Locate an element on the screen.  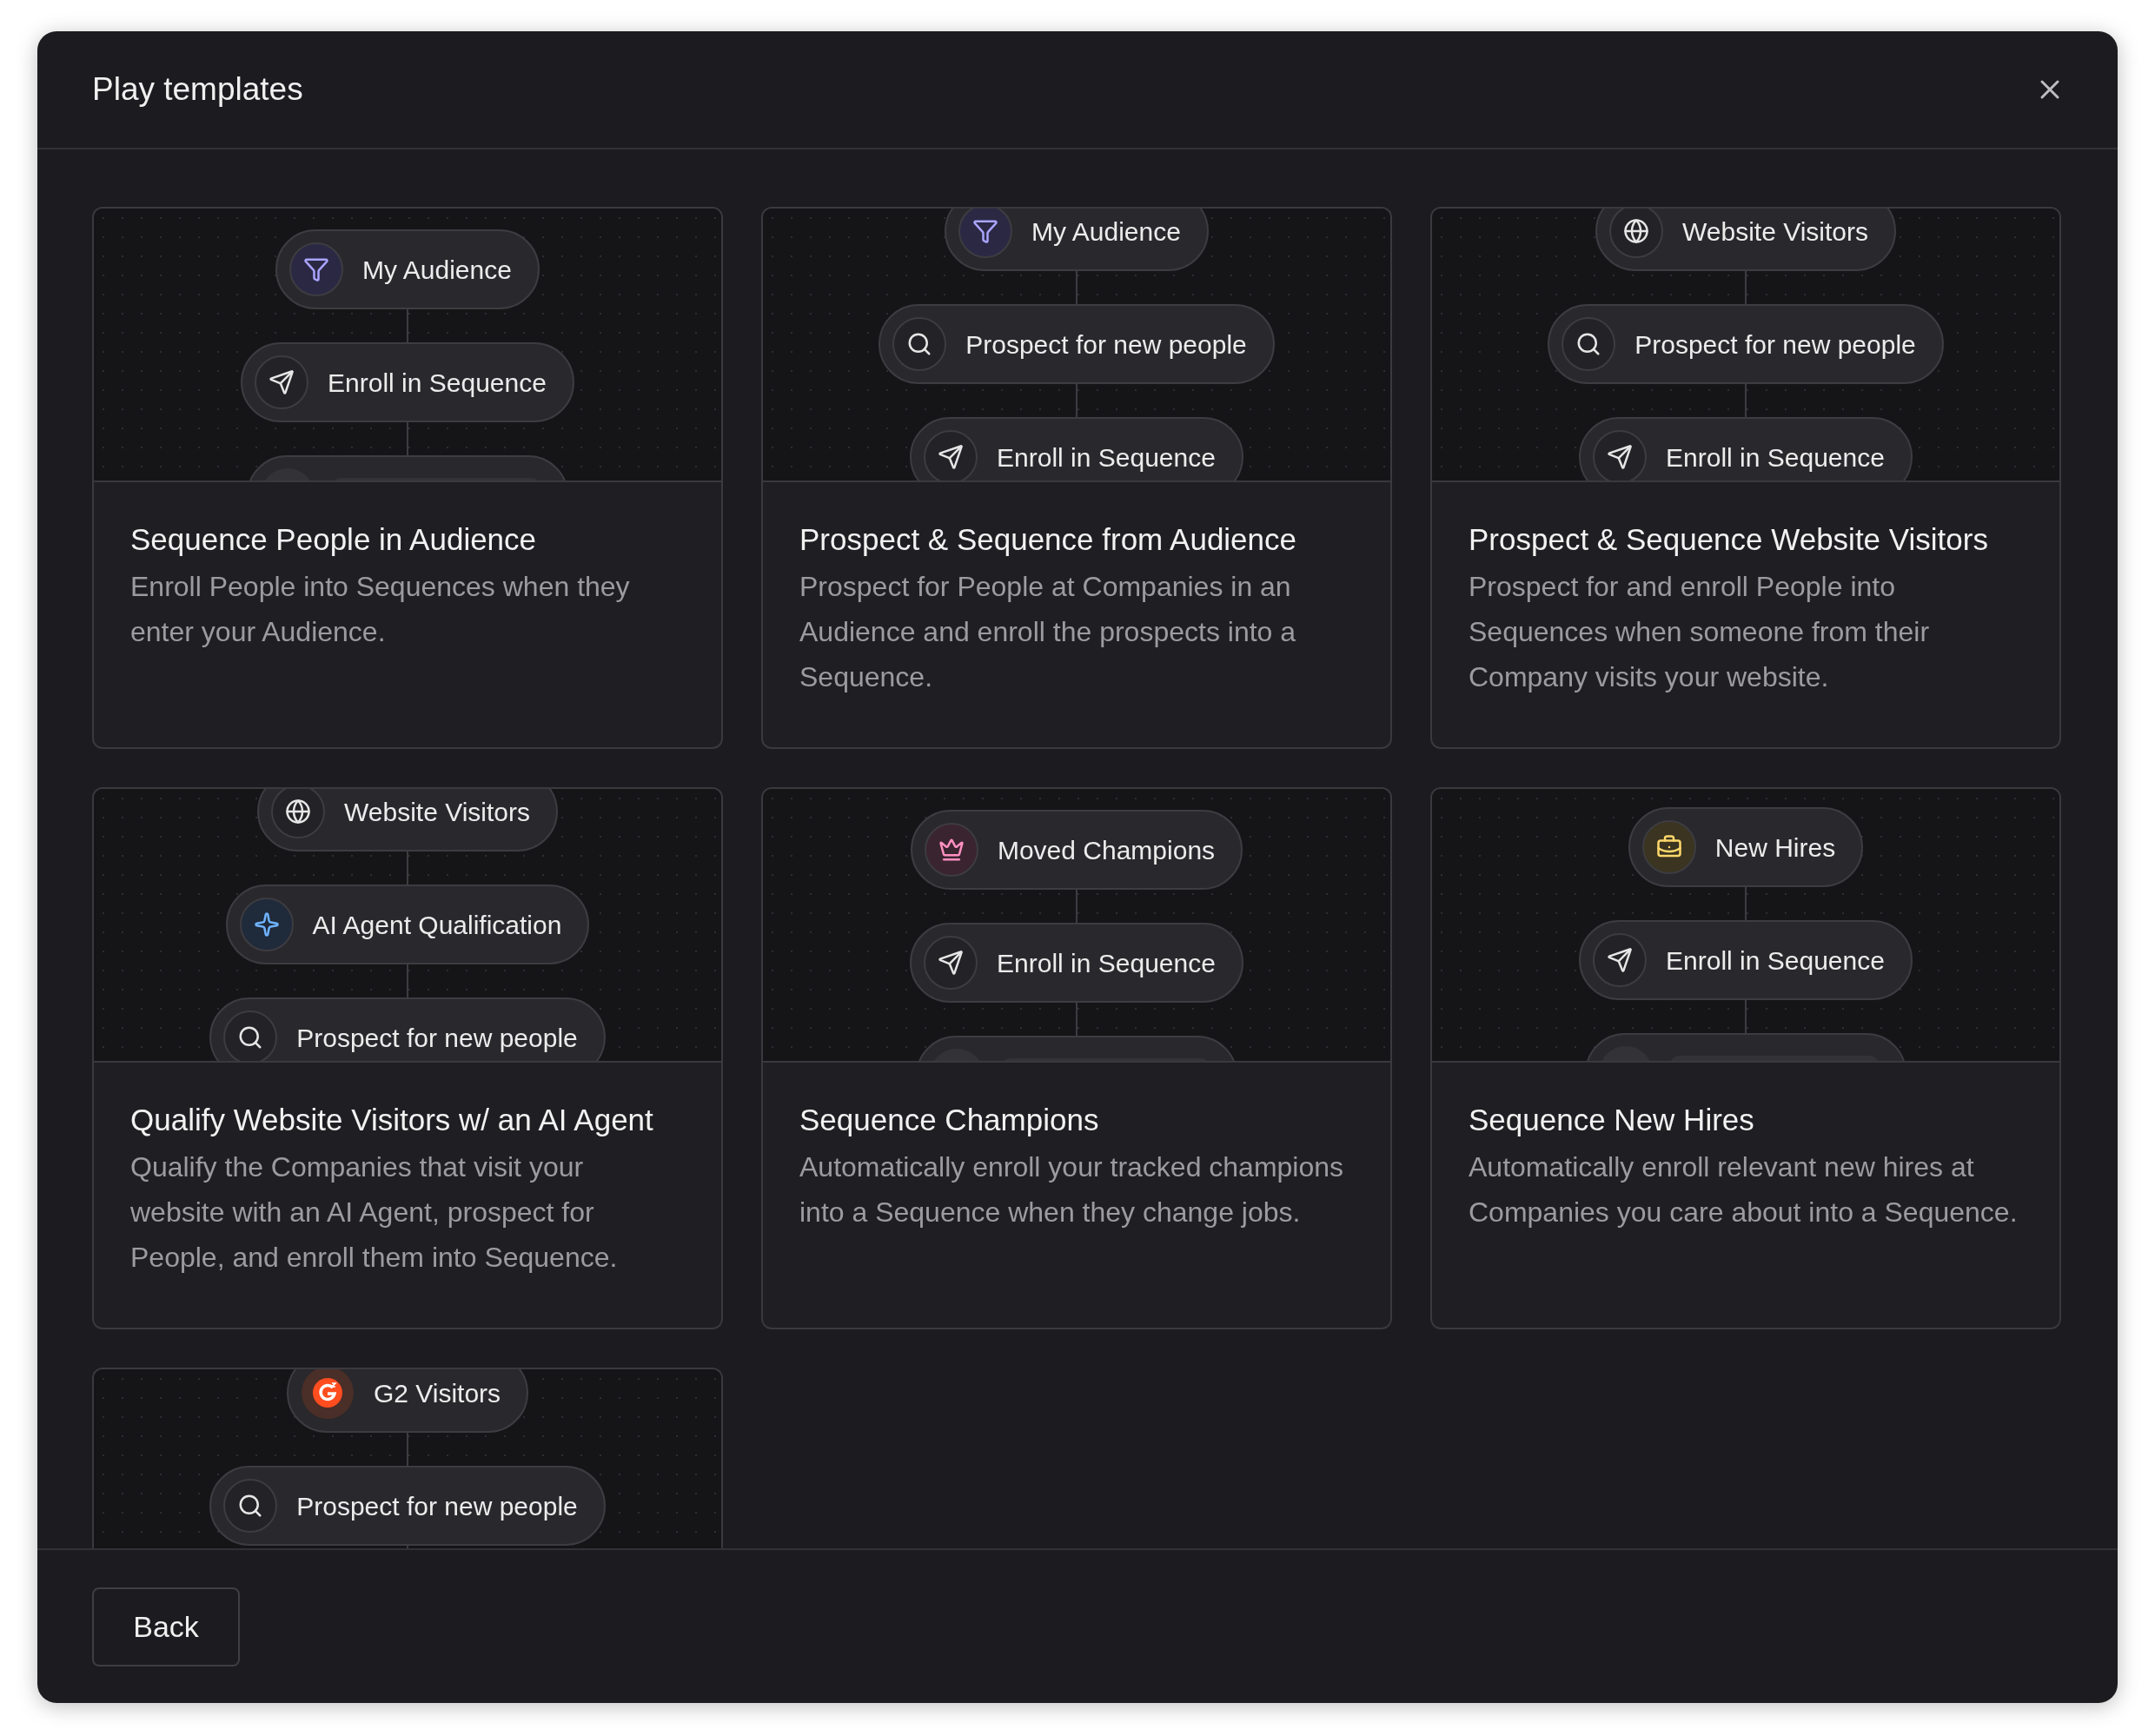
back-button: Back is located at coordinates (166, 1626).